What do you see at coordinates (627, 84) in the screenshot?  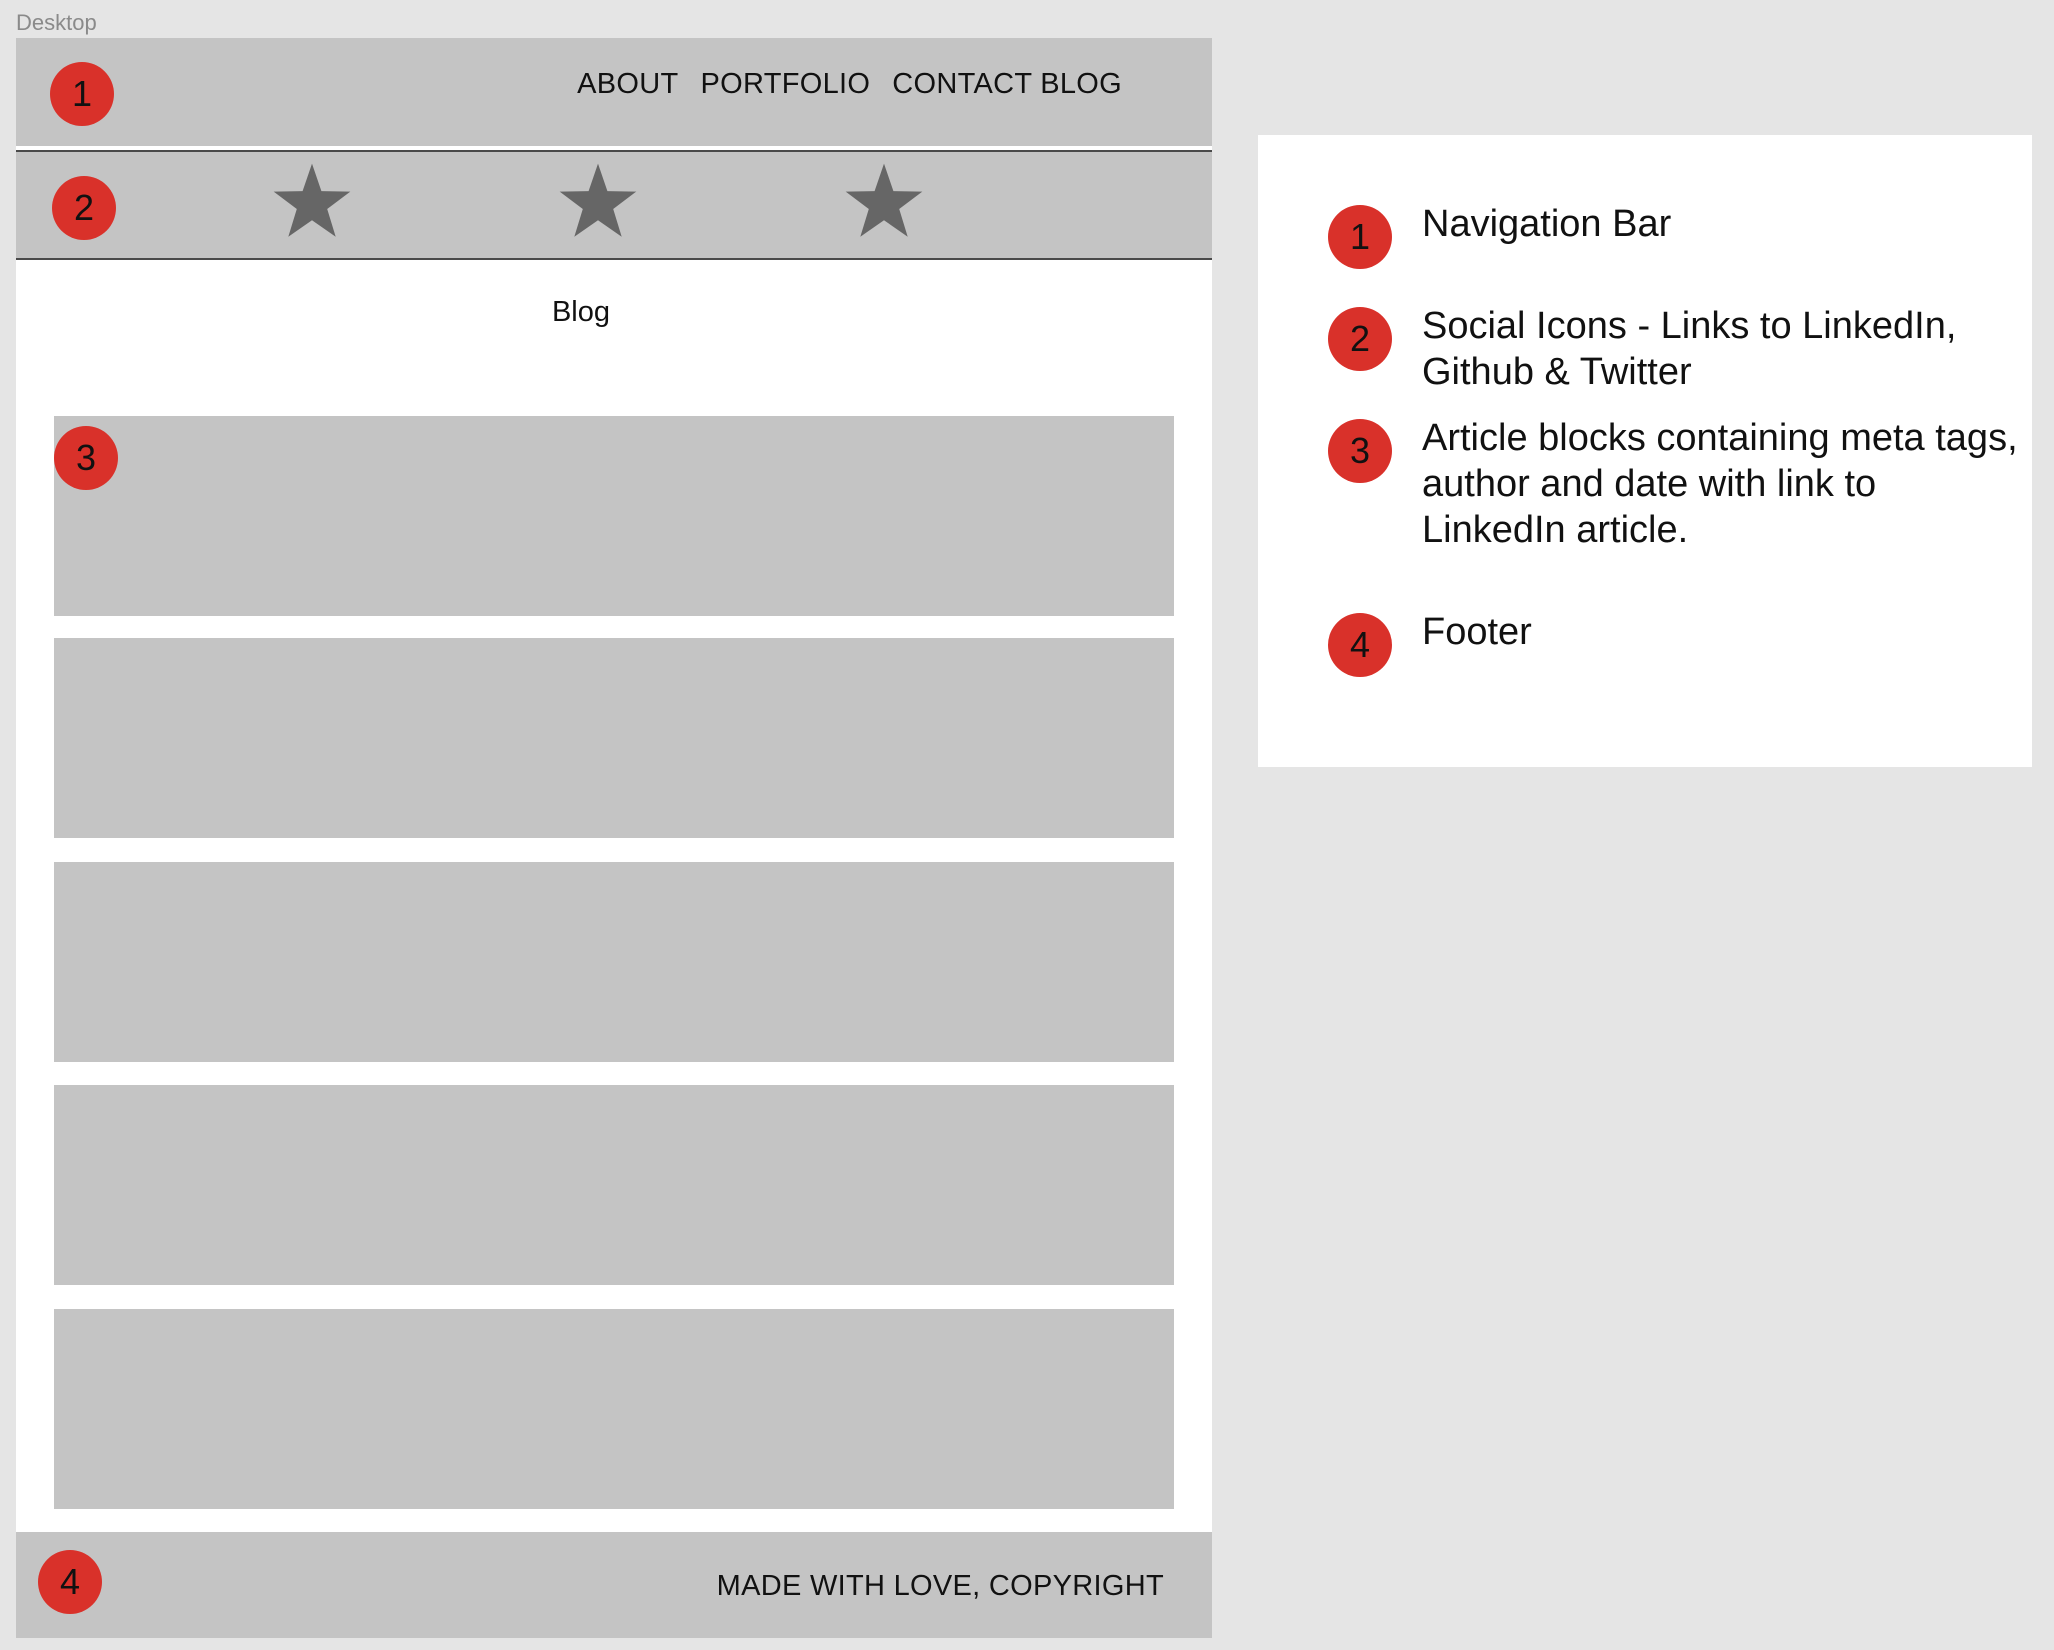 I see `nav-link-about: ABOUT` at bounding box center [627, 84].